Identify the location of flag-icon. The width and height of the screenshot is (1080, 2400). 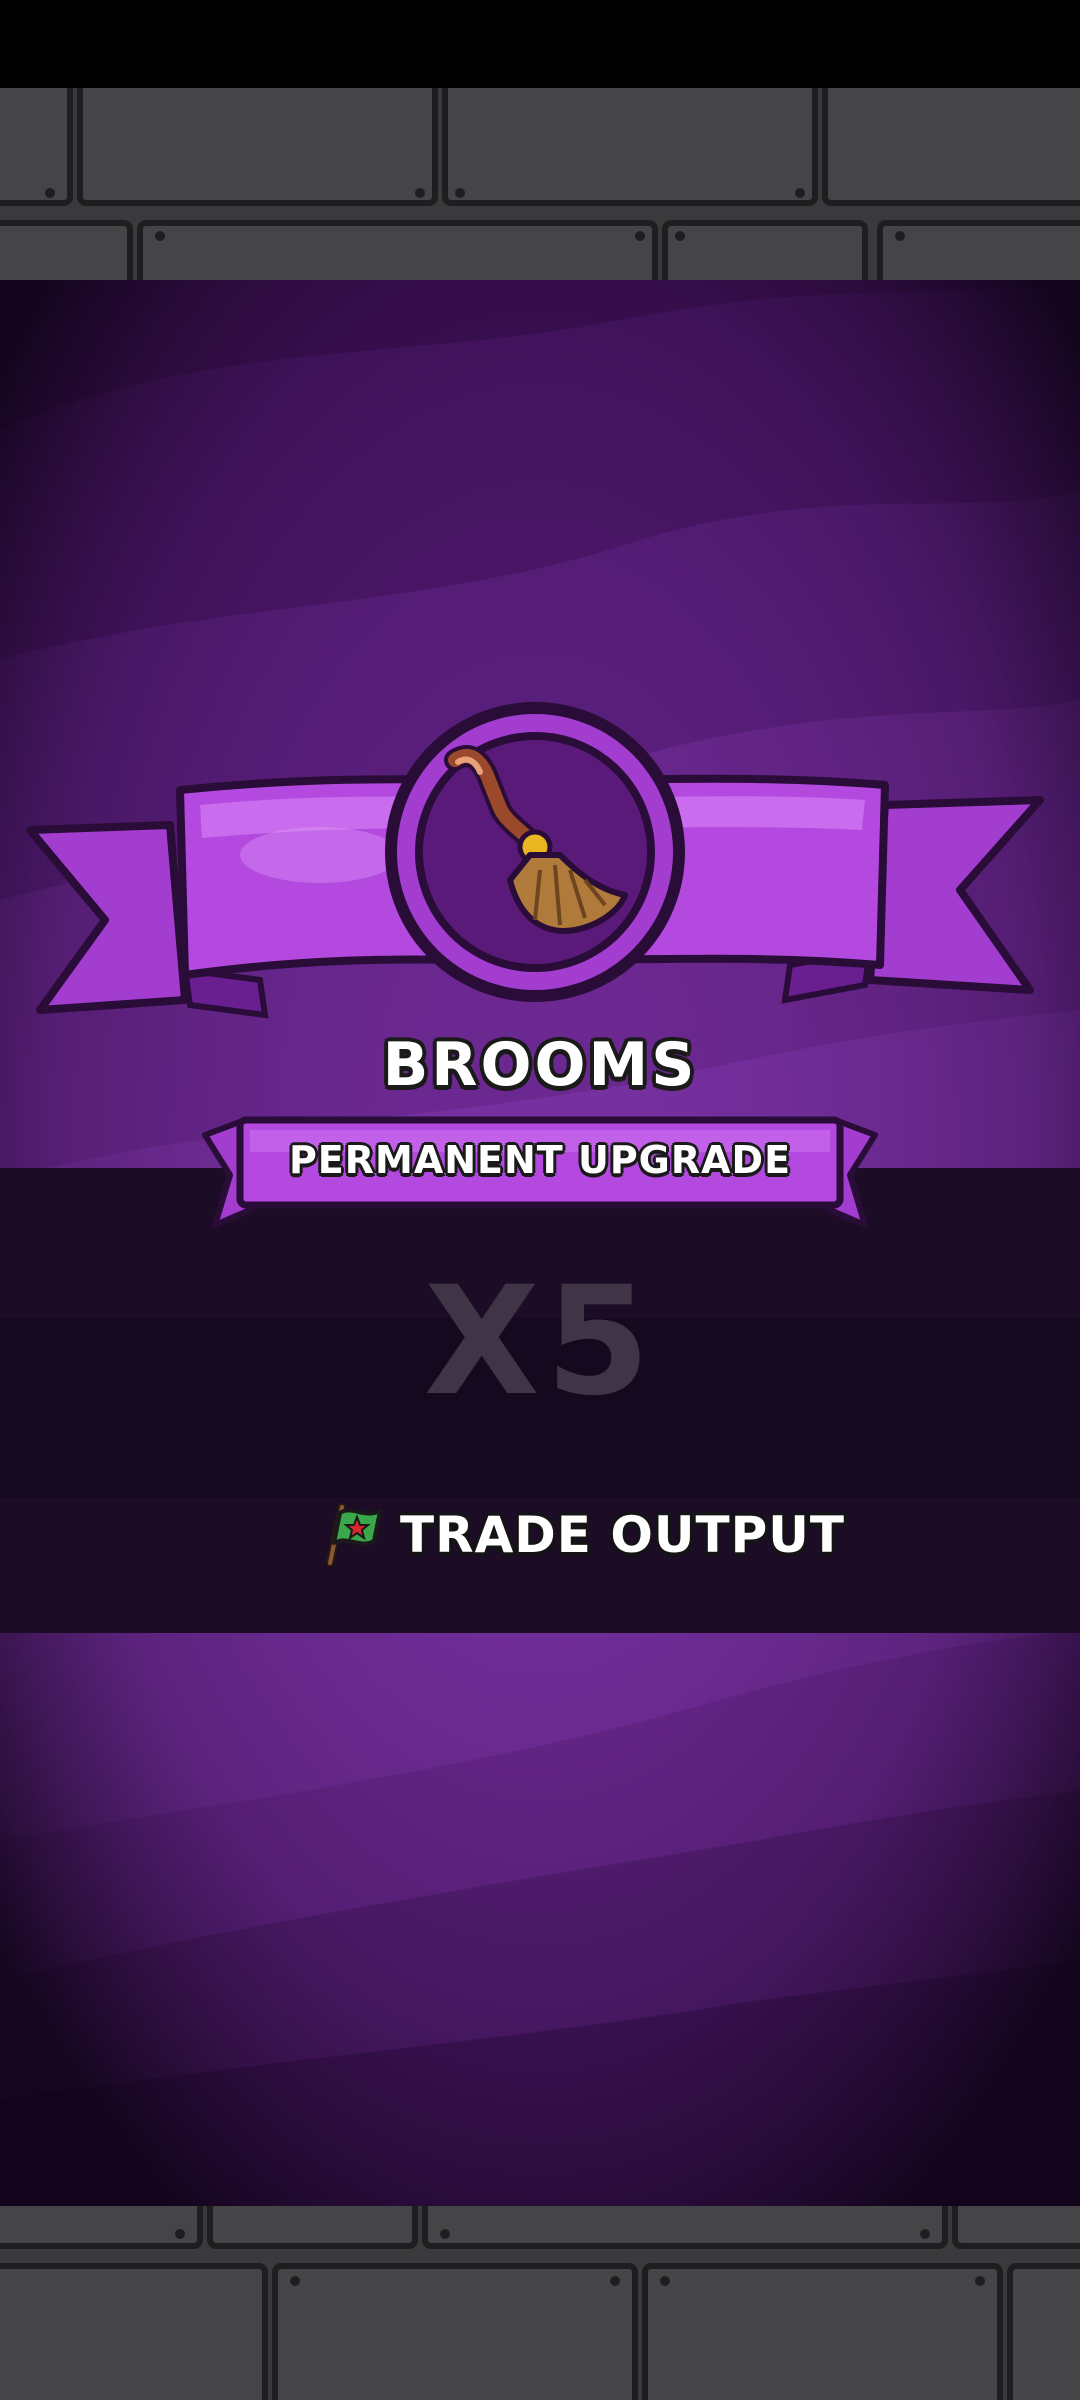
(354, 1535).